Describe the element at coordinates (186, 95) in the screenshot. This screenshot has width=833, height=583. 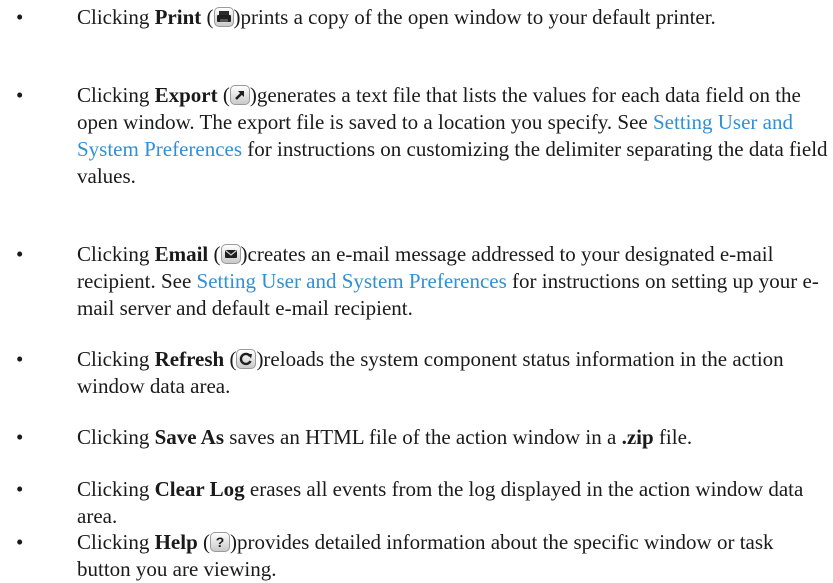
I see `keyword-export: Export` at that location.